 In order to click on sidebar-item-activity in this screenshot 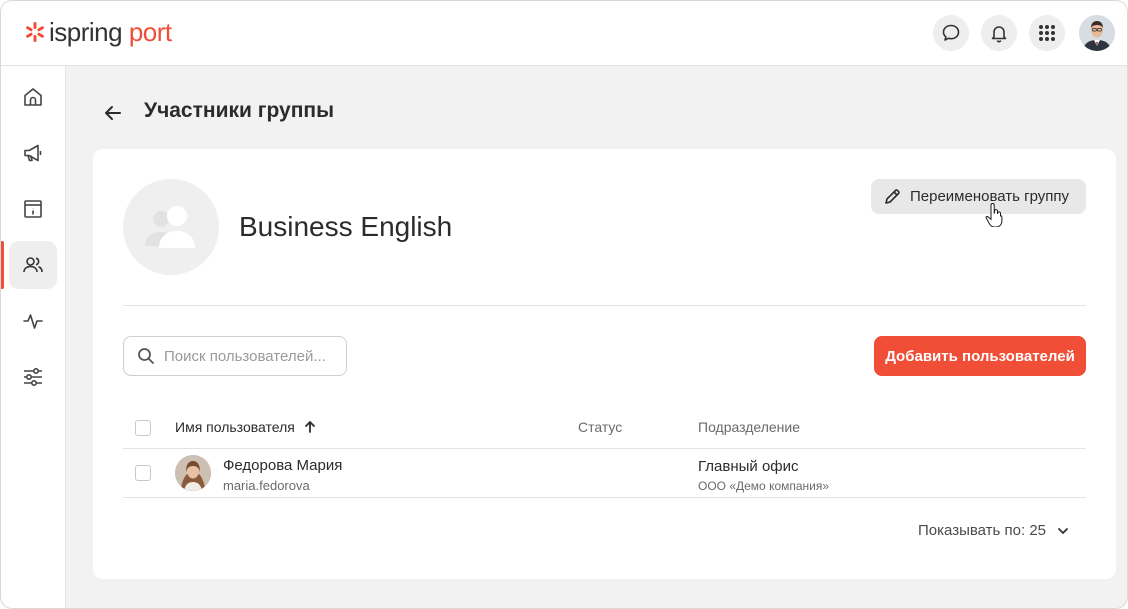, I will do `click(33, 321)`.